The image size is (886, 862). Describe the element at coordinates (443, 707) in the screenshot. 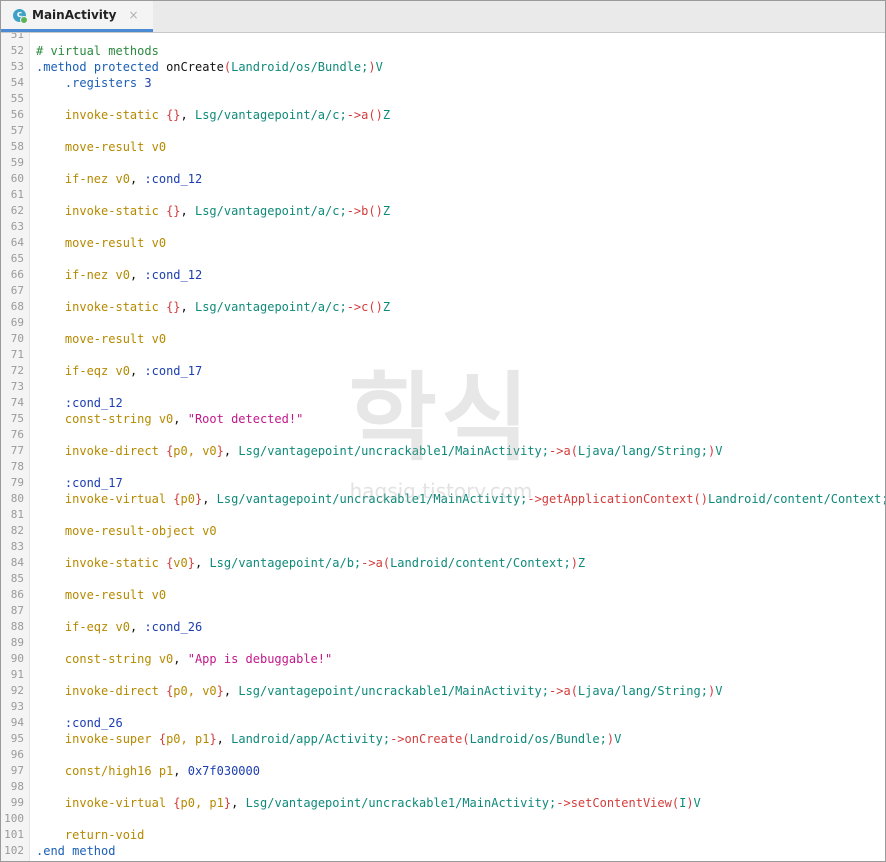

I see `code-line: 93` at that location.